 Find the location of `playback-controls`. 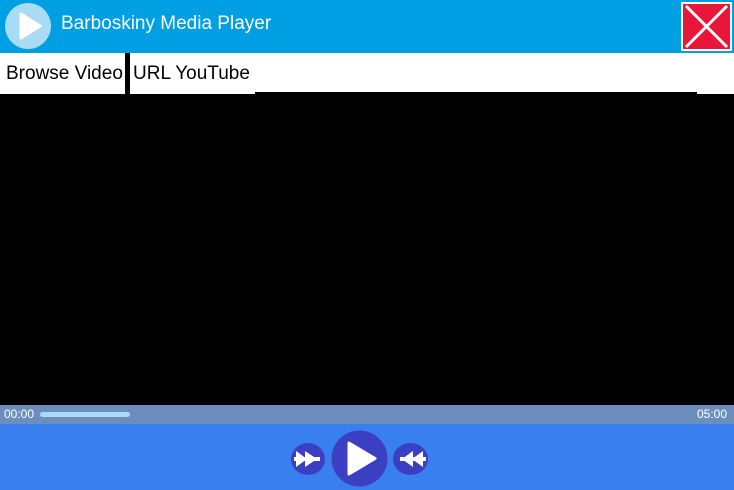

playback-controls is located at coordinates (367, 457).